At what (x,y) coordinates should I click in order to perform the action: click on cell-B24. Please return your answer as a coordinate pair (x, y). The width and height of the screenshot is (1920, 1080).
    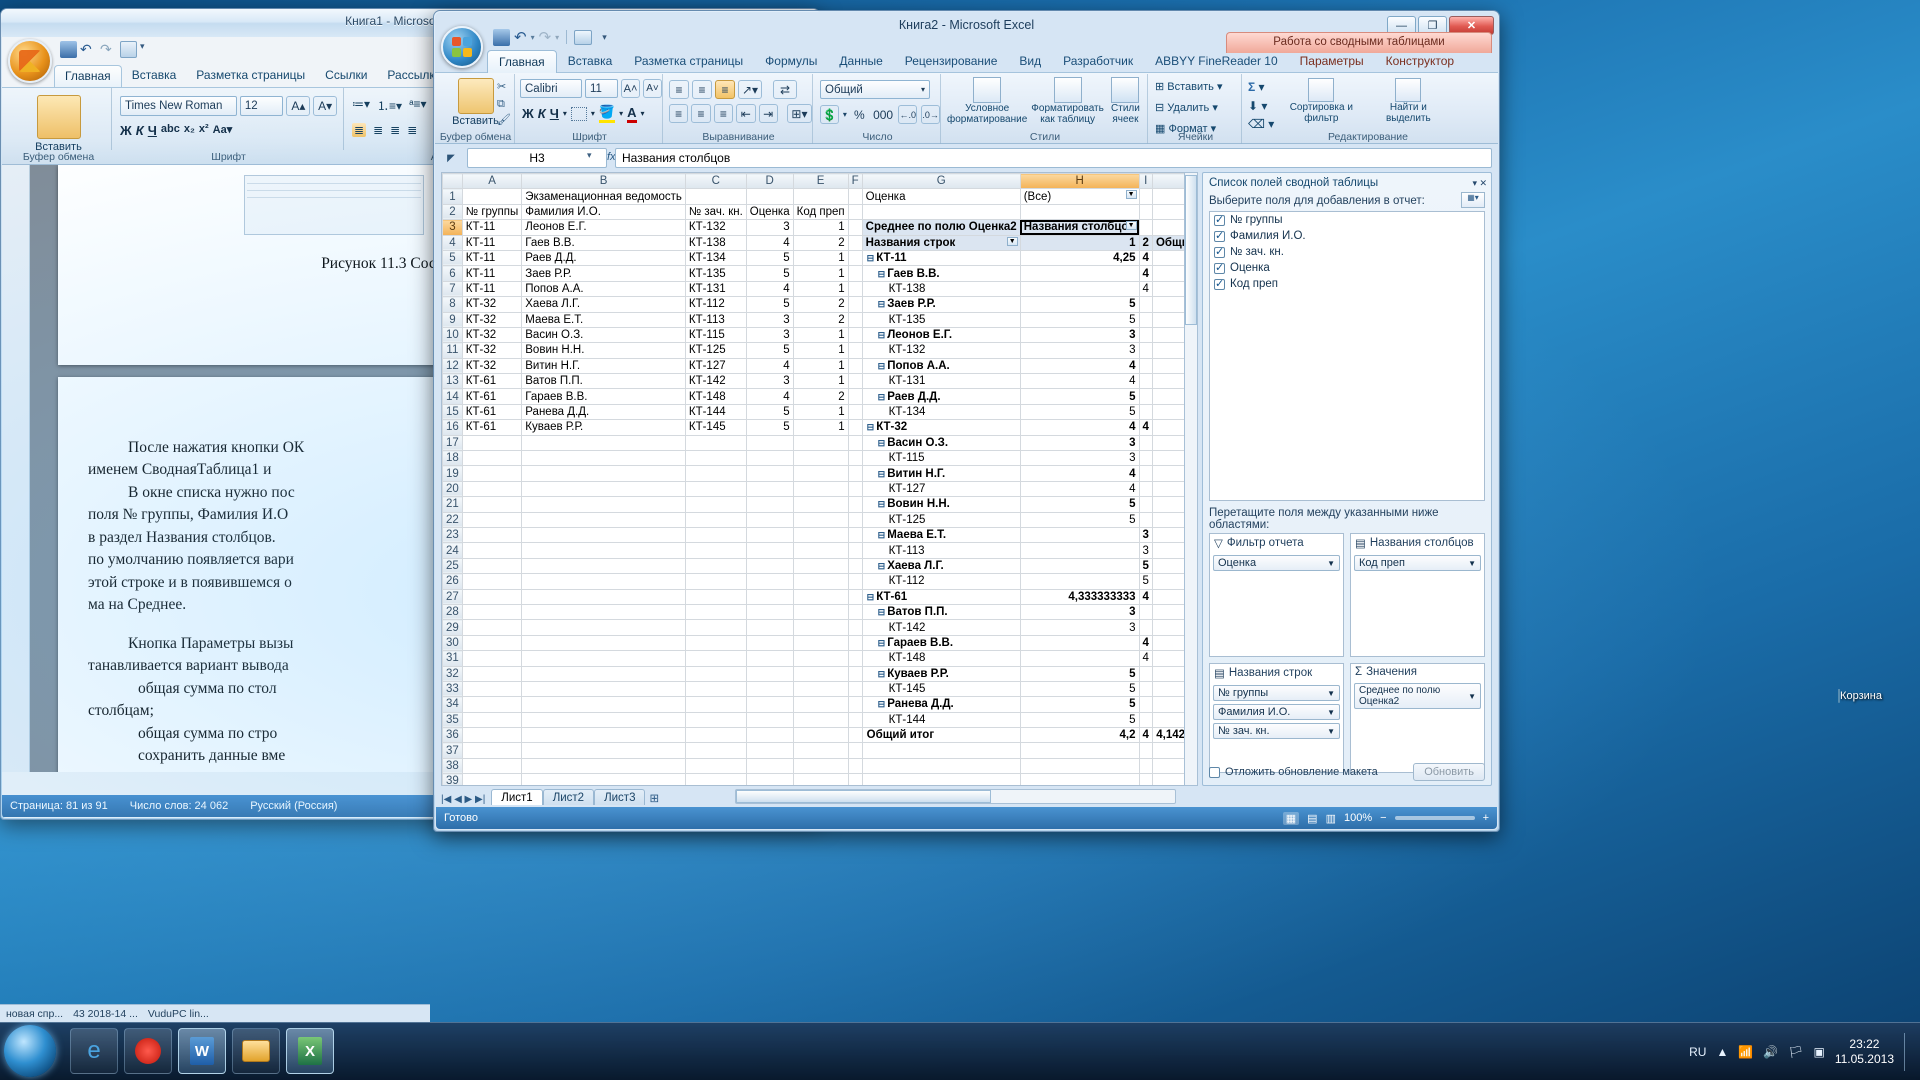
    Looking at the image, I should click on (603, 550).